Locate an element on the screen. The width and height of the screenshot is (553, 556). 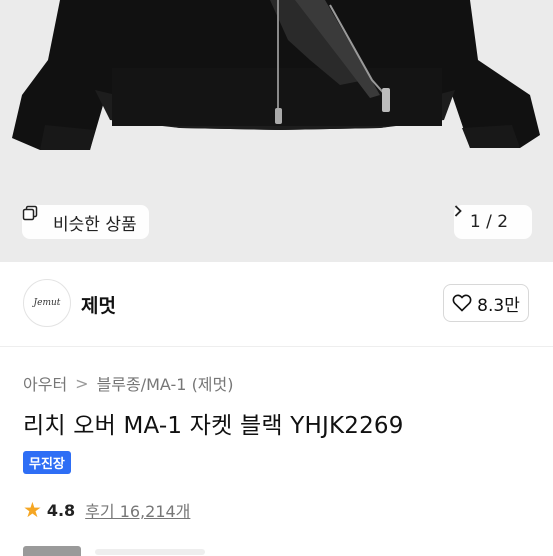
product-title: 리치 오버 MA-1 자켓 블랙 YHJK2269 is located at coordinates (213, 426).